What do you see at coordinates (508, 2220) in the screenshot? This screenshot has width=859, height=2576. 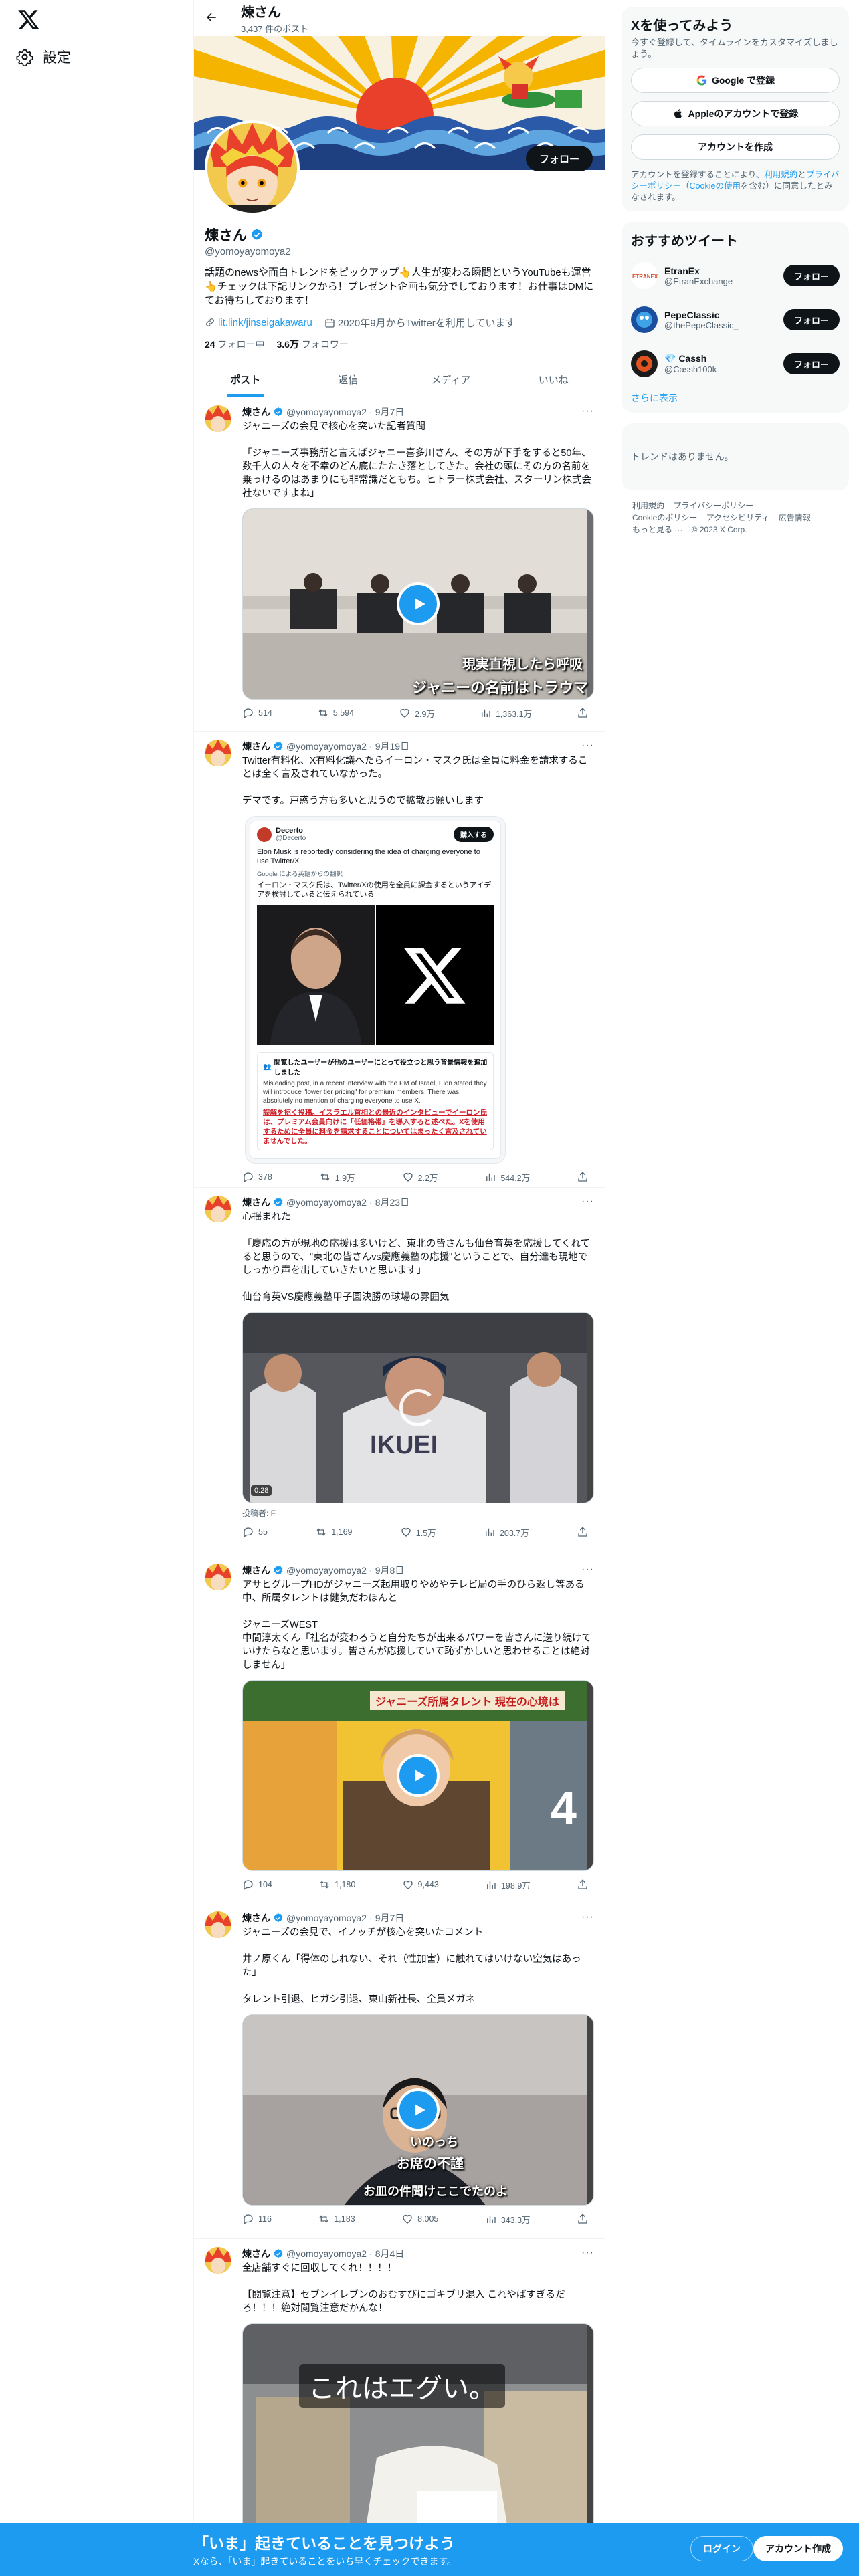 I see `views-button: 343.3万` at bounding box center [508, 2220].